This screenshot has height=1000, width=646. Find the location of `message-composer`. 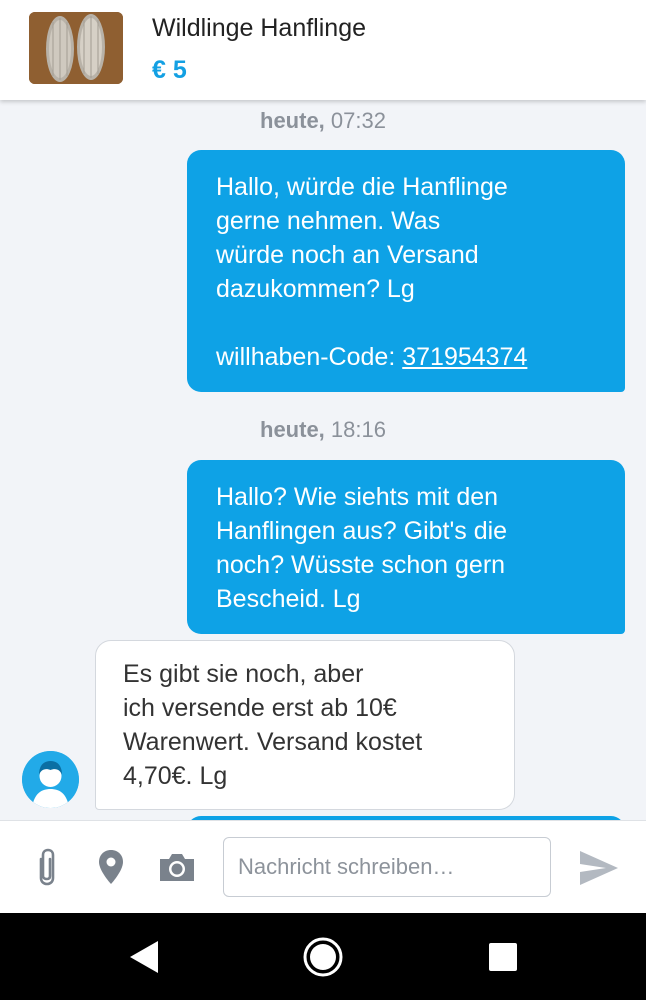

message-composer is located at coordinates (323, 867).